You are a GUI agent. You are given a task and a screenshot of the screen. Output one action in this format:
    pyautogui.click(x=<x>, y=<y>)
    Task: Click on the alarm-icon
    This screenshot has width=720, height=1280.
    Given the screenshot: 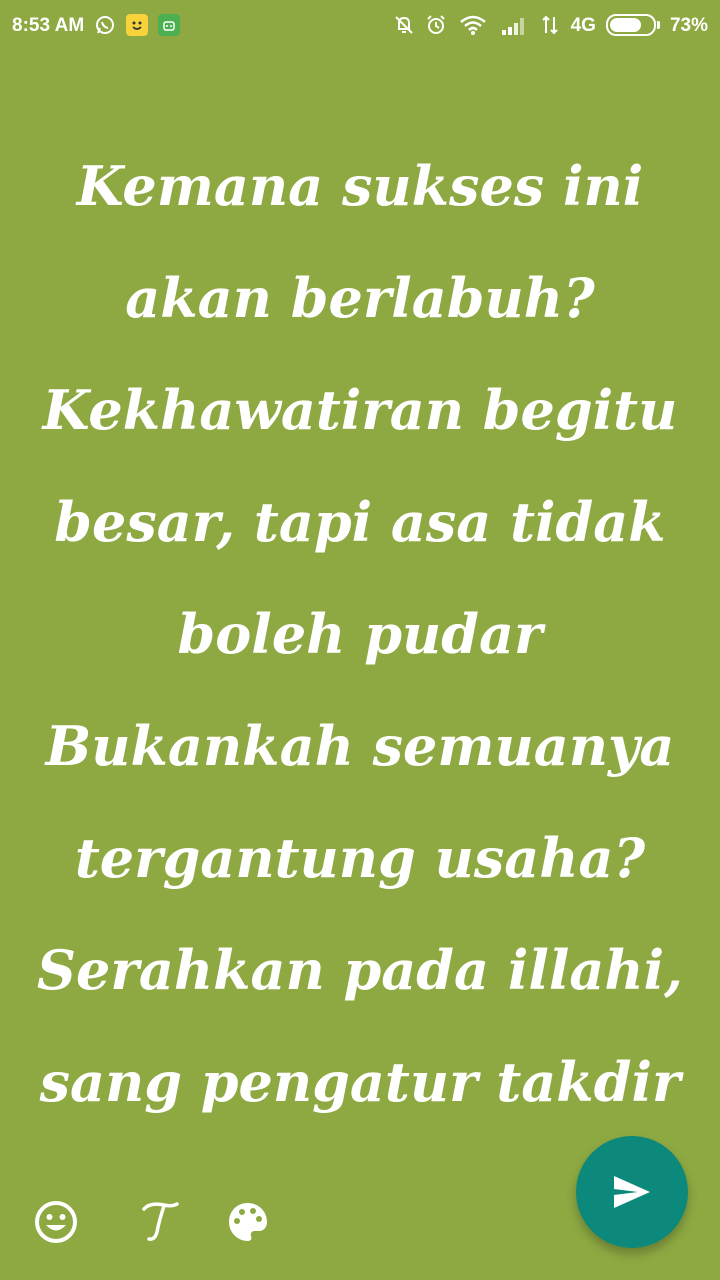 What is the action you would take?
    pyautogui.click(x=436, y=25)
    